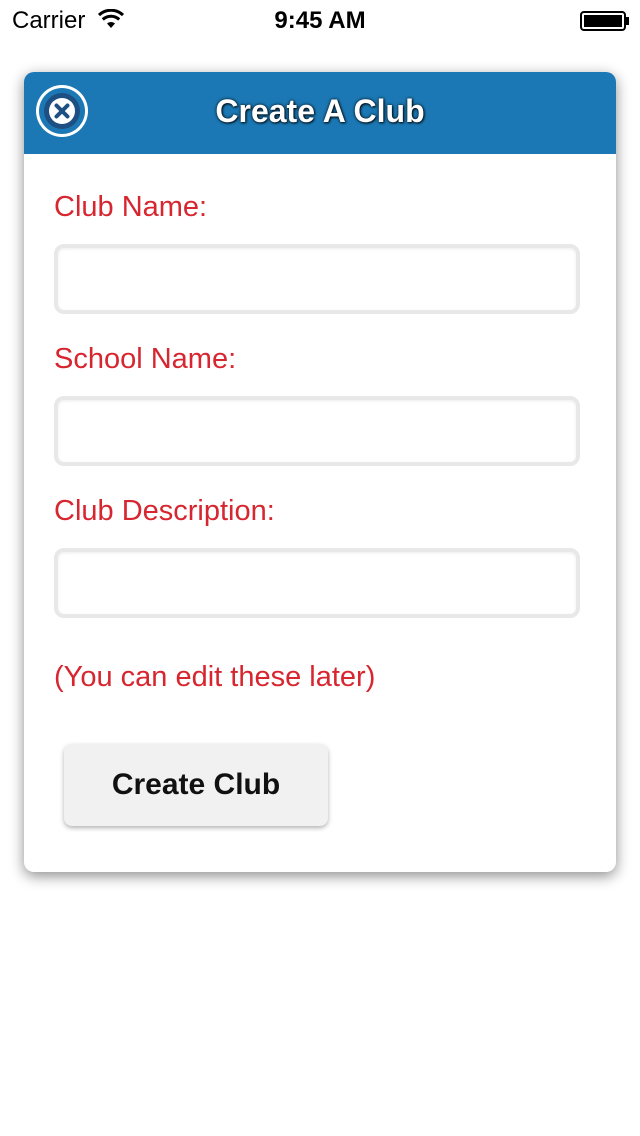  I want to click on club-name-input, so click(317, 279).